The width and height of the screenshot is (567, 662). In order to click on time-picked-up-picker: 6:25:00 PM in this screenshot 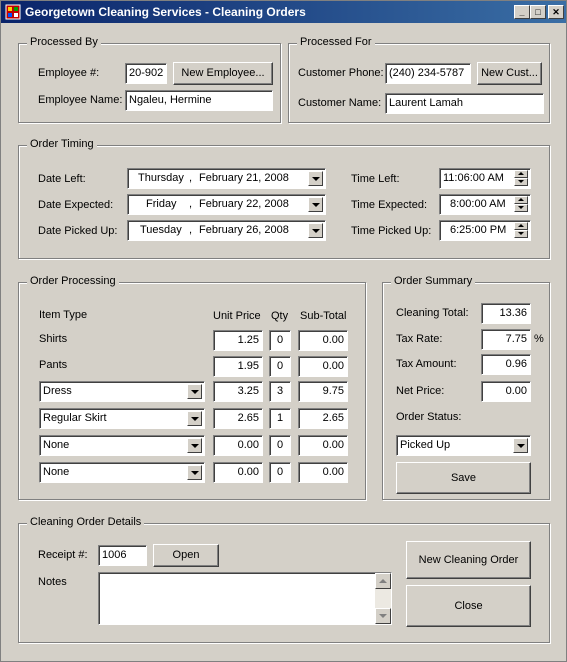, I will do `click(485, 230)`.